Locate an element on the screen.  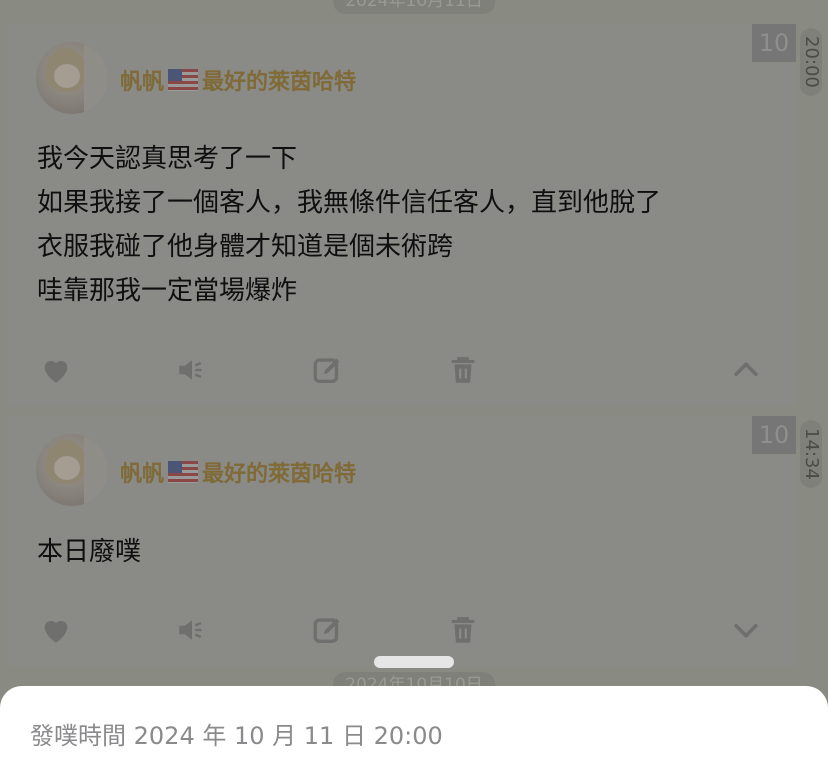
post-content: 本日廢噗 is located at coordinates (89, 552).